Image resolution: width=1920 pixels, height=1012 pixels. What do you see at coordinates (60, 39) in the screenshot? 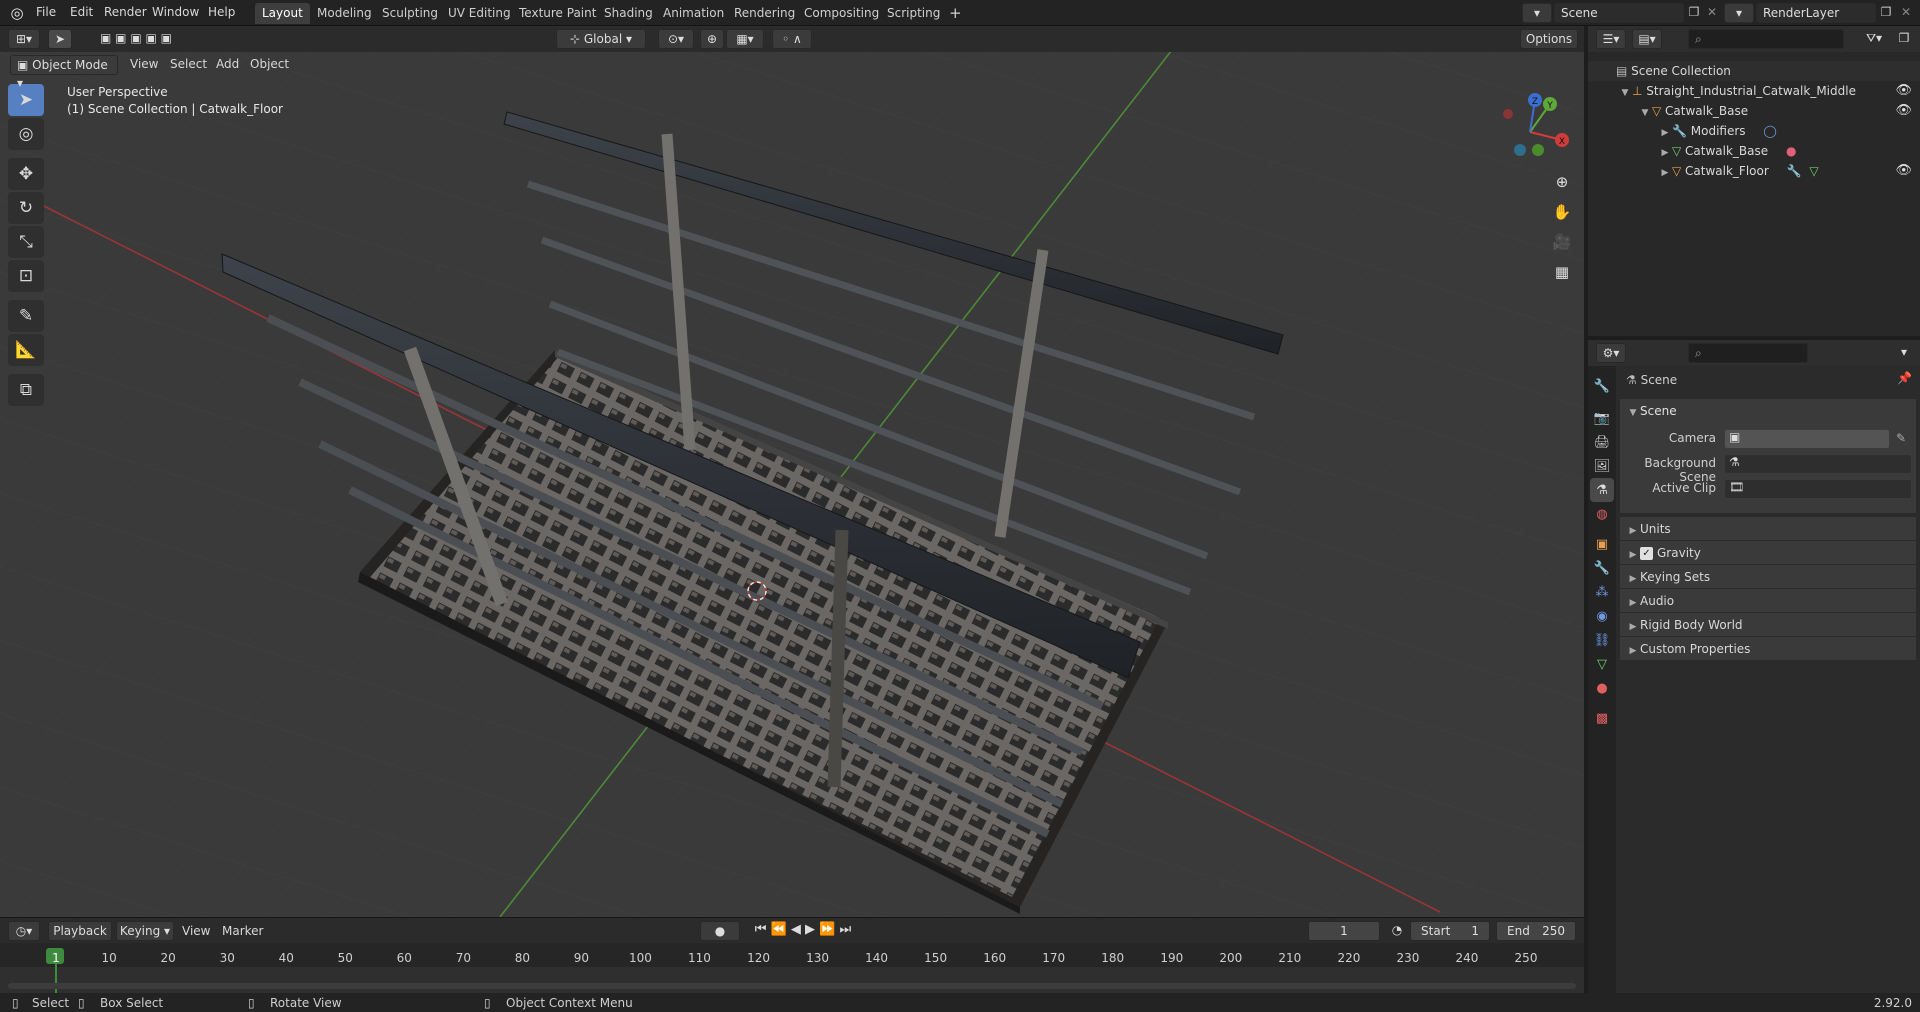
I see `select-mode-icon: ➤` at bounding box center [60, 39].